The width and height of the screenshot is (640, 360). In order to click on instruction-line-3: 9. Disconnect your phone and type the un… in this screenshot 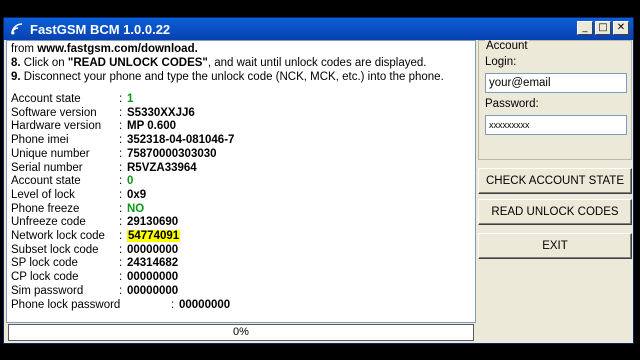, I will do `click(227, 77)`.